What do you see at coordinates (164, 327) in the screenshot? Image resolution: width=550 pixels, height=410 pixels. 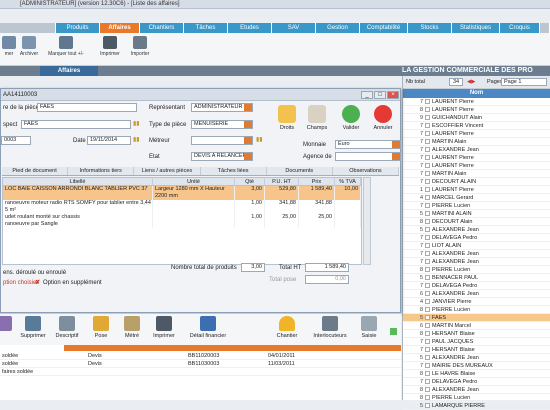 I see `print-document-button: Imprimer` at bounding box center [164, 327].